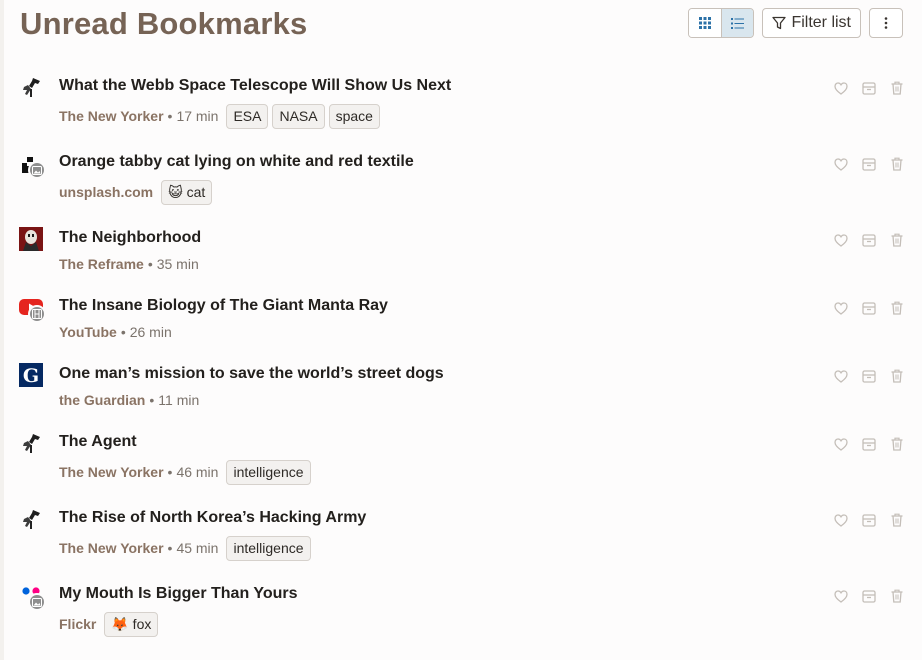 This screenshot has width=922, height=660. What do you see at coordinates (178, 594) in the screenshot?
I see `bookmark-title: My Mouth Is Bigger Than Yours` at bounding box center [178, 594].